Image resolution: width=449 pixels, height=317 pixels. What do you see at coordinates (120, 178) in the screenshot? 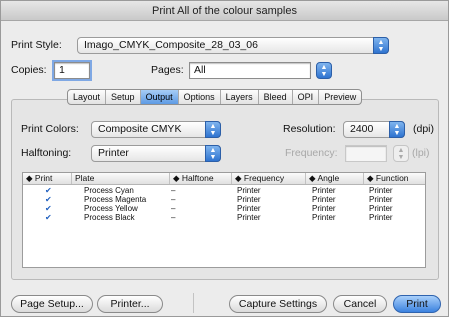
I see `column-header-plate: Plate` at bounding box center [120, 178].